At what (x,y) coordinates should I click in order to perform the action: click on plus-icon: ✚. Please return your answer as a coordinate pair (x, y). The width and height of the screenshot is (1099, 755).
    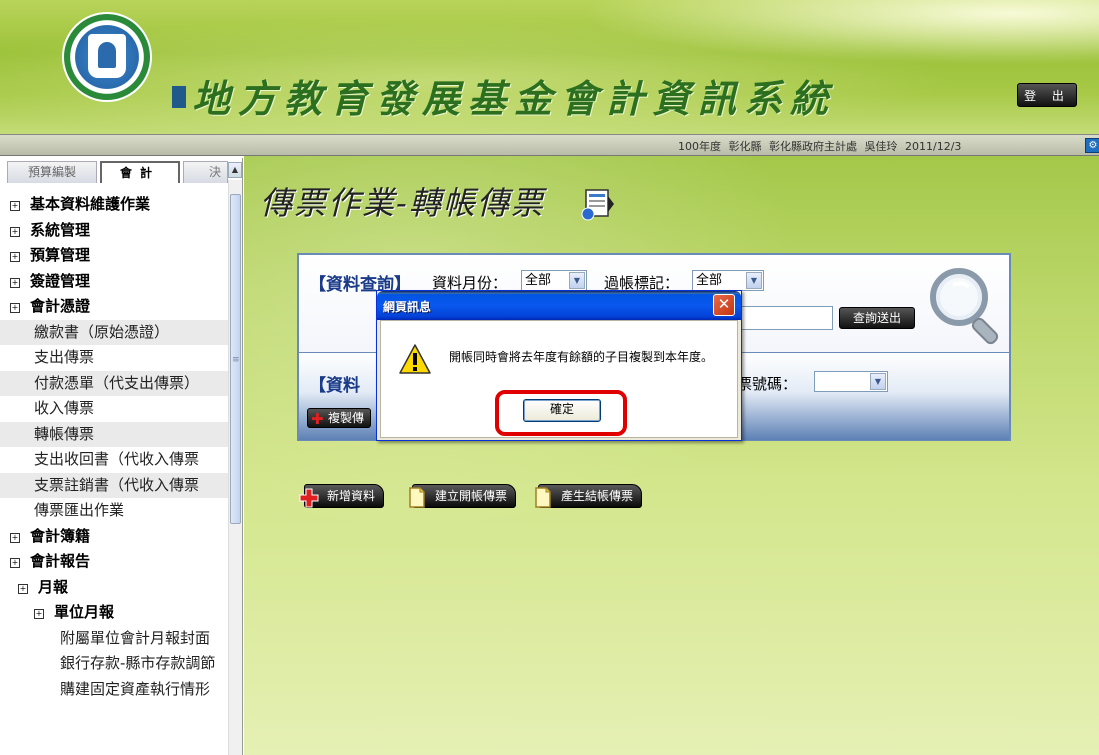
    Looking at the image, I should click on (317, 419).